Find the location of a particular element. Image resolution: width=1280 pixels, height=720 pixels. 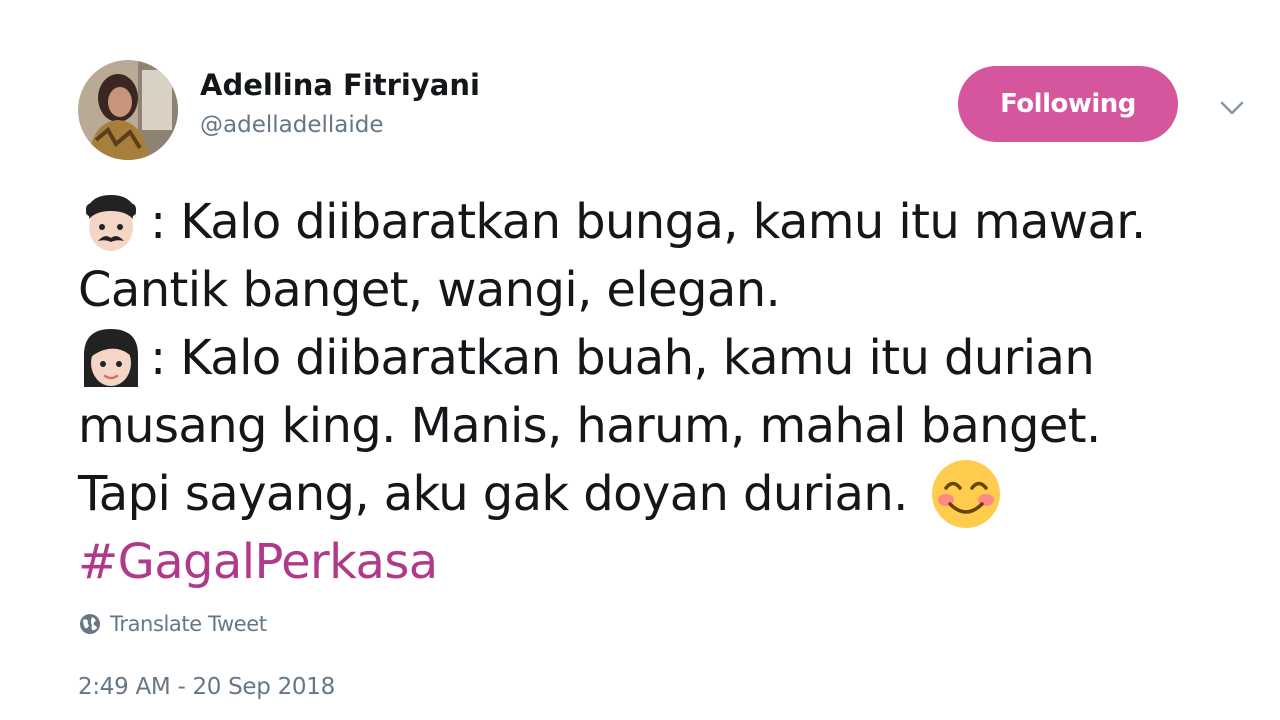

translate-tweet-link: Translate Tweet is located at coordinates (172, 624).